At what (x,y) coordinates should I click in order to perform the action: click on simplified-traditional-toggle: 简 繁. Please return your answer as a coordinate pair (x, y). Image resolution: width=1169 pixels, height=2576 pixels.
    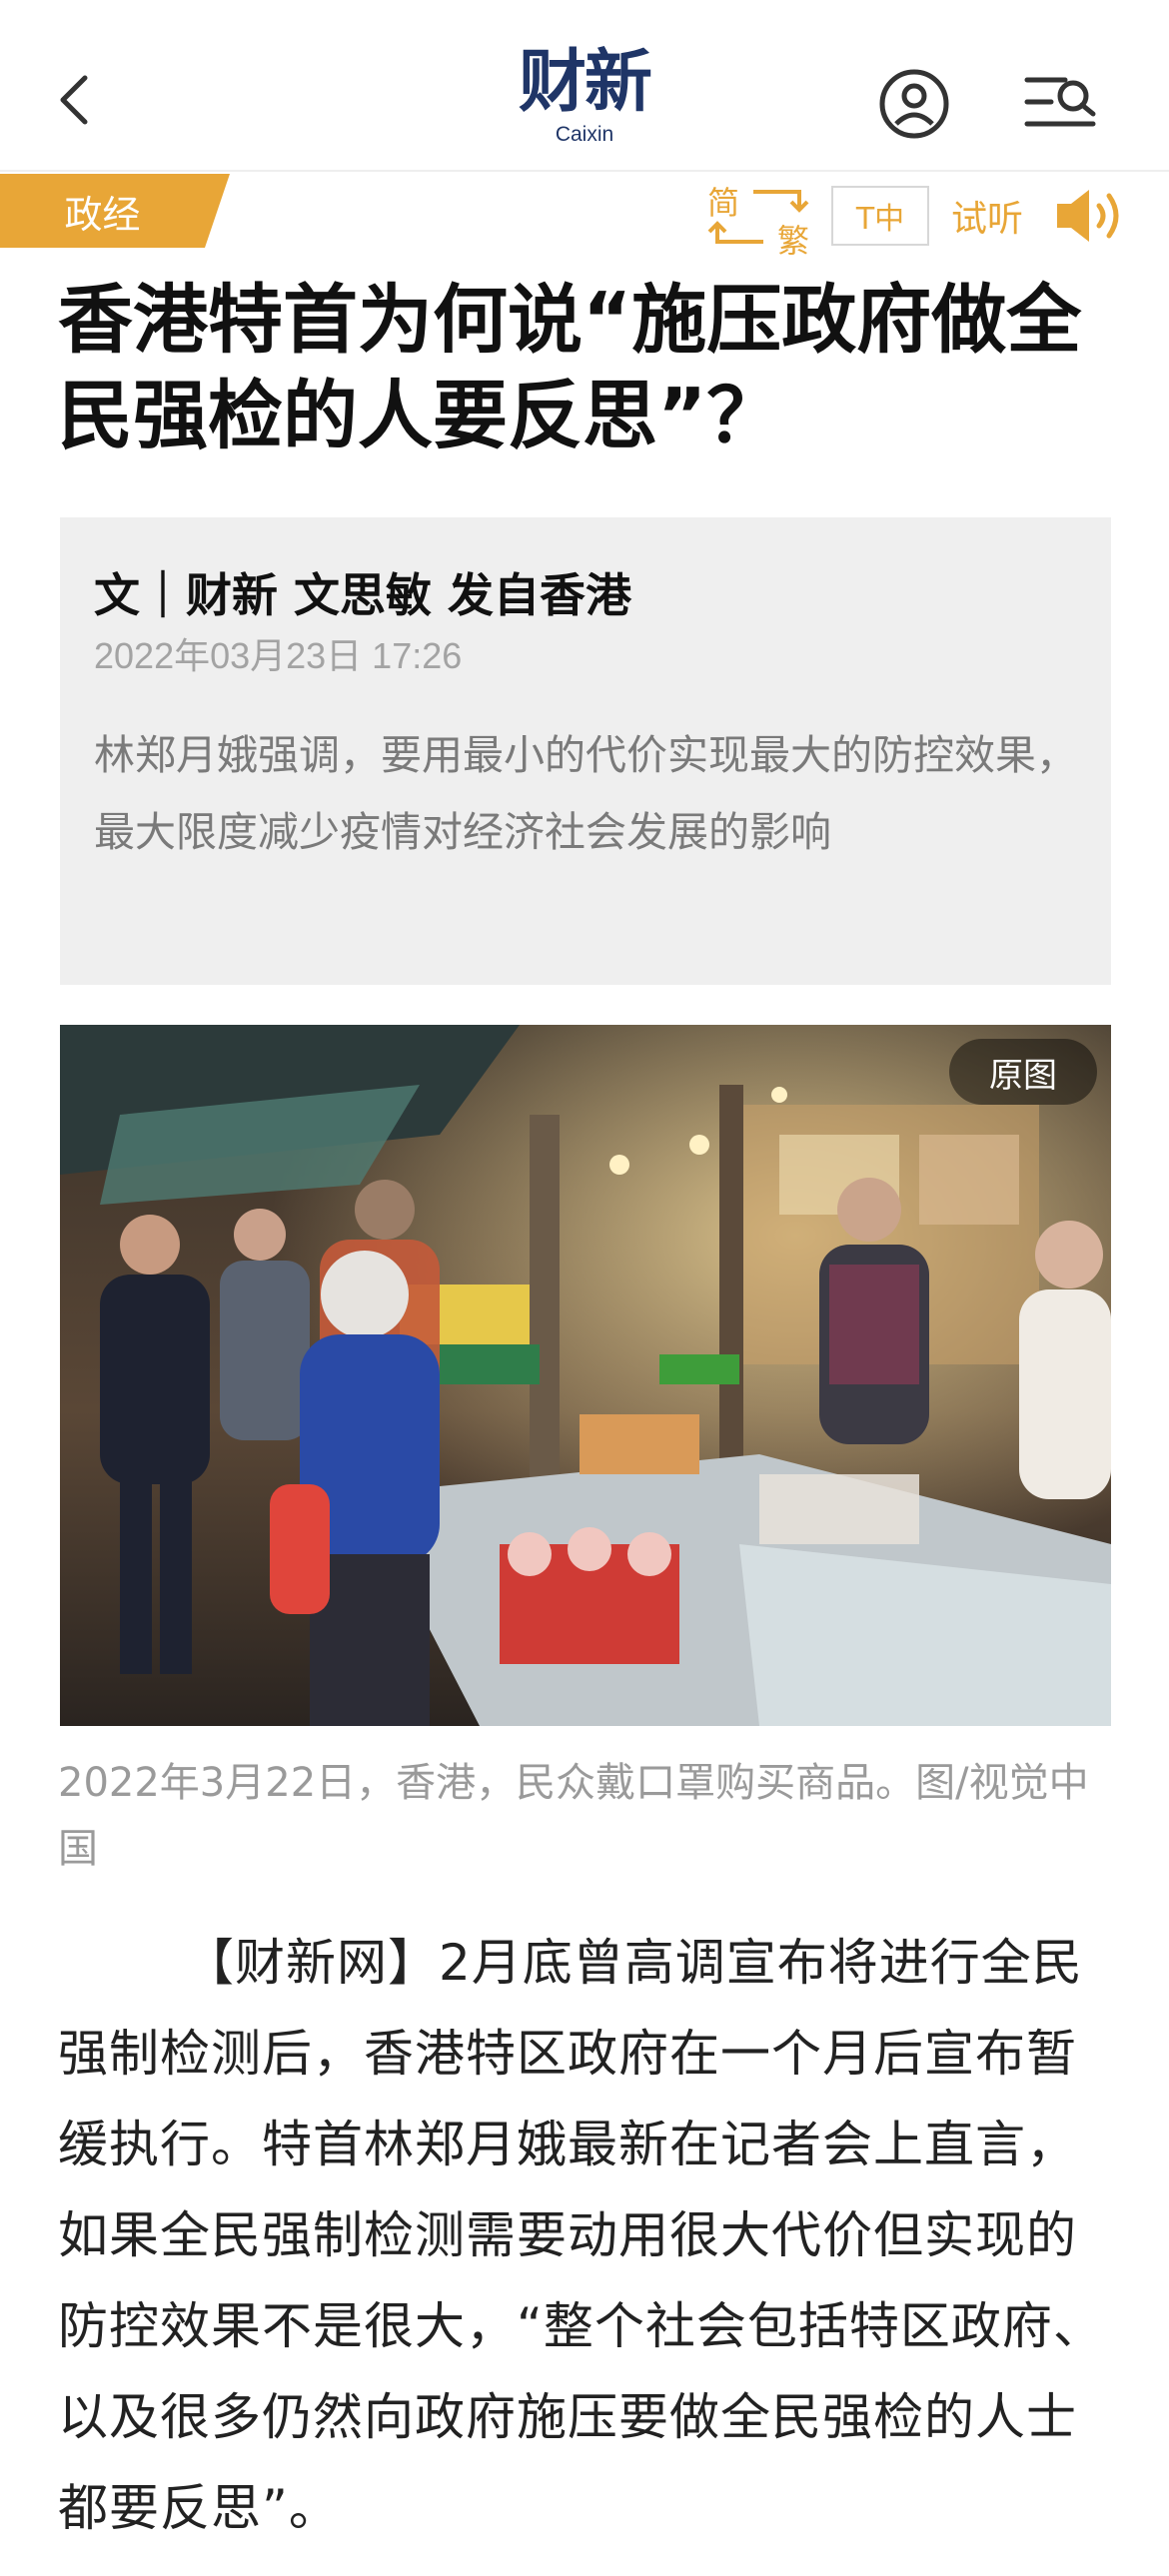
    Looking at the image, I should click on (758, 219).